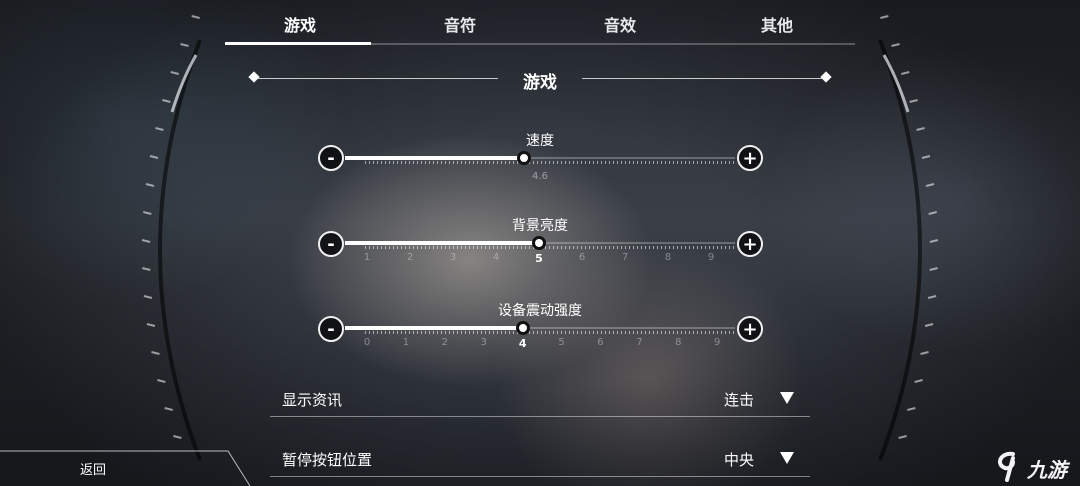 The image size is (1080, 486). What do you see at coordinates (625, 257) in the screenshot?
I see `brightness-tick-7: 7` at bounding box center [625, 257].